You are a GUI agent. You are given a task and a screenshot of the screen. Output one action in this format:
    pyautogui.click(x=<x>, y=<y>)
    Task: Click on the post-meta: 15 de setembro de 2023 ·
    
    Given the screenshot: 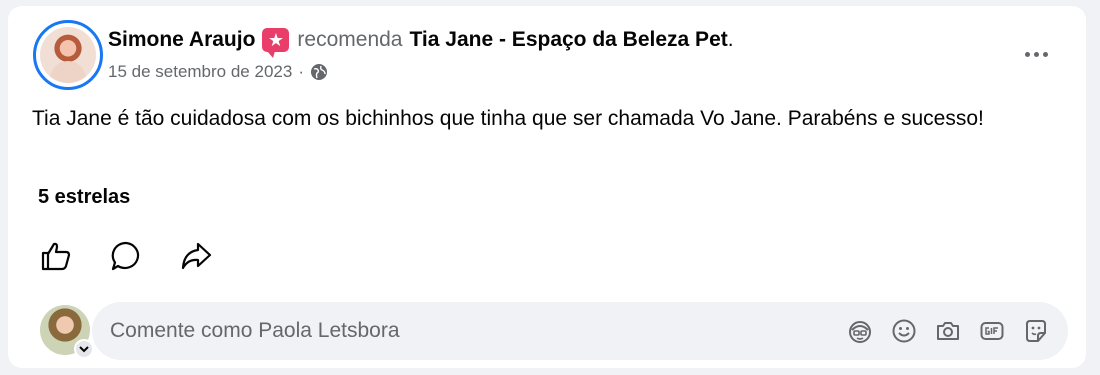 What is the action you would take?
    pyautogui.click(x=218, y=72)
    